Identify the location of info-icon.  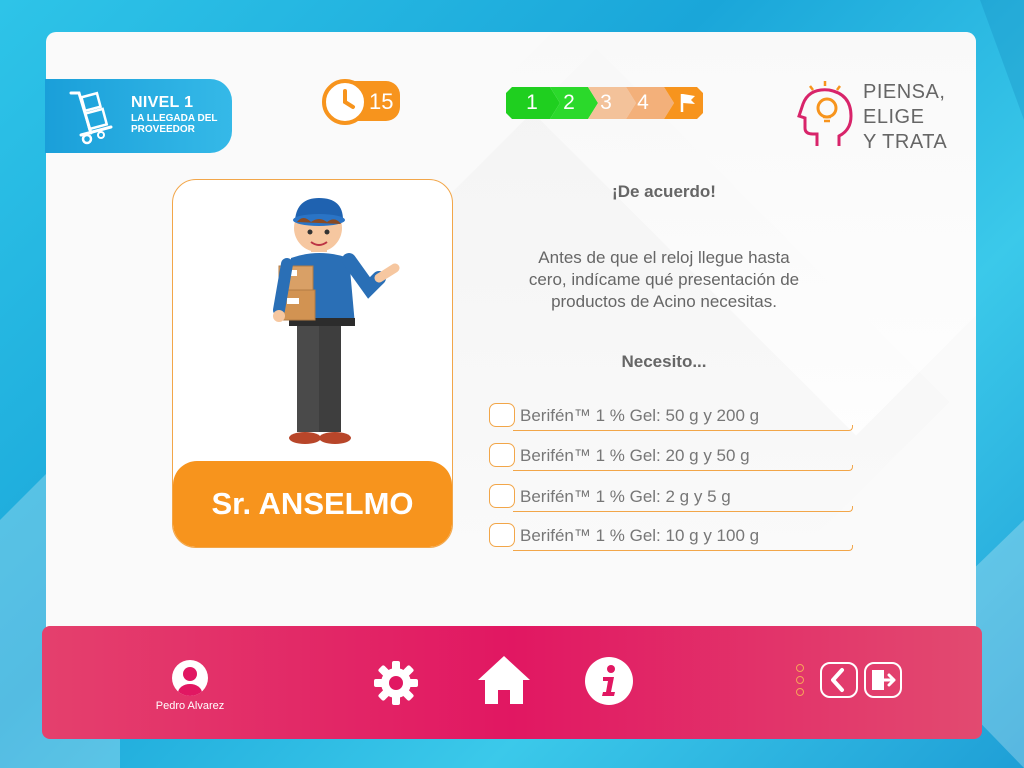
(609, 681).